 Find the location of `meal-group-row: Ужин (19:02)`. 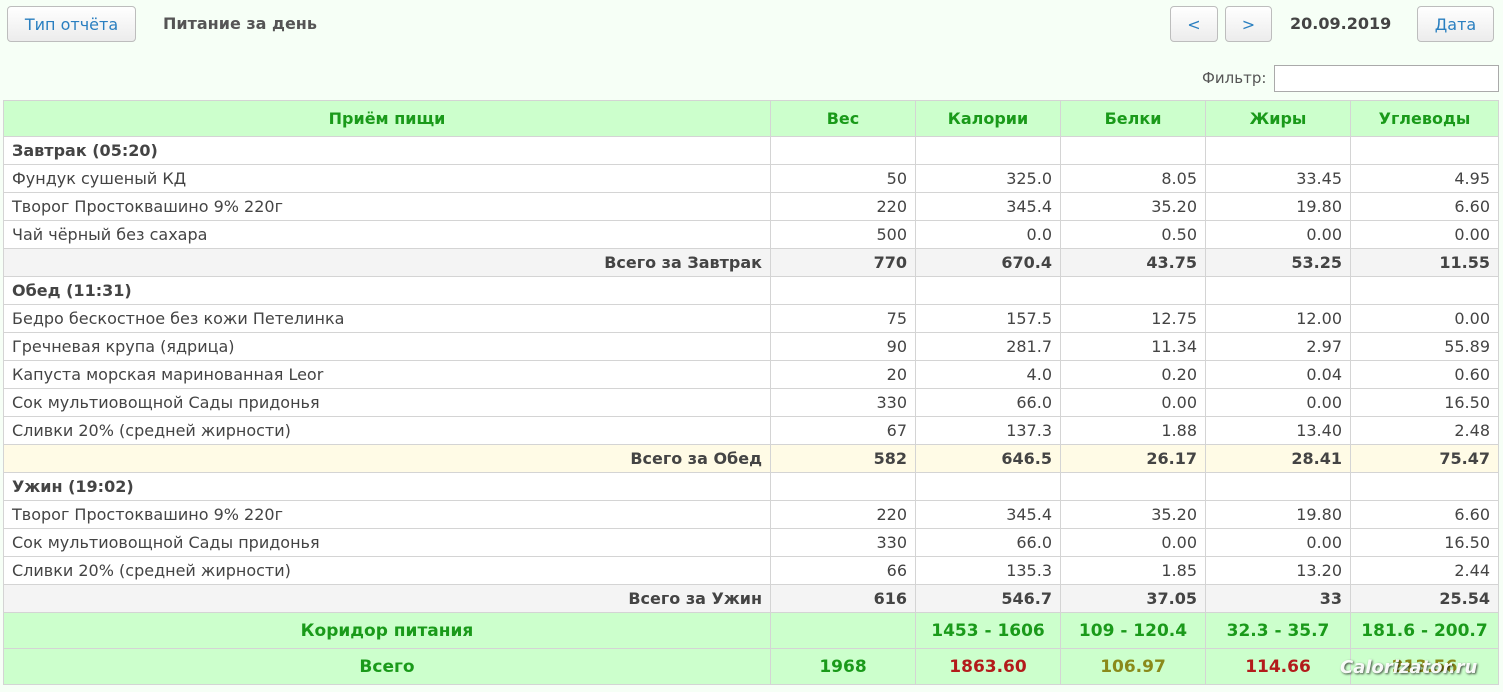

meal-group-row: Ужин (19:02) is located at coordinates (751, 486).